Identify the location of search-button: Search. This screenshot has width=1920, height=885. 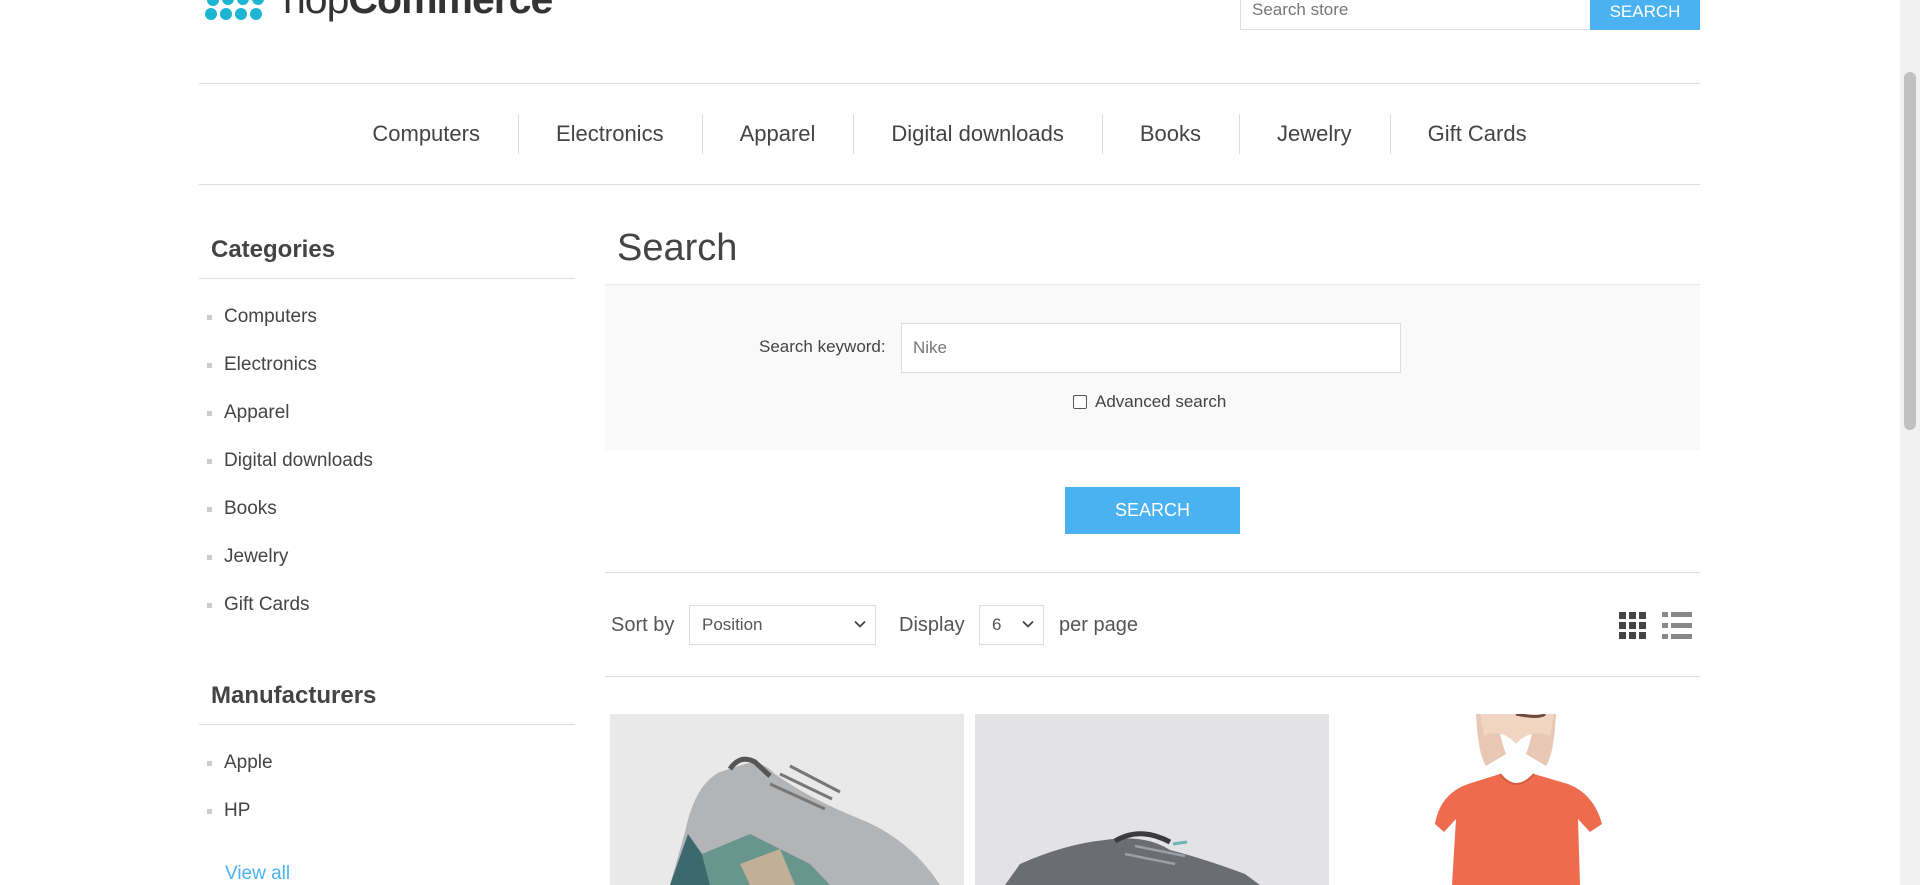
(1152, 510).